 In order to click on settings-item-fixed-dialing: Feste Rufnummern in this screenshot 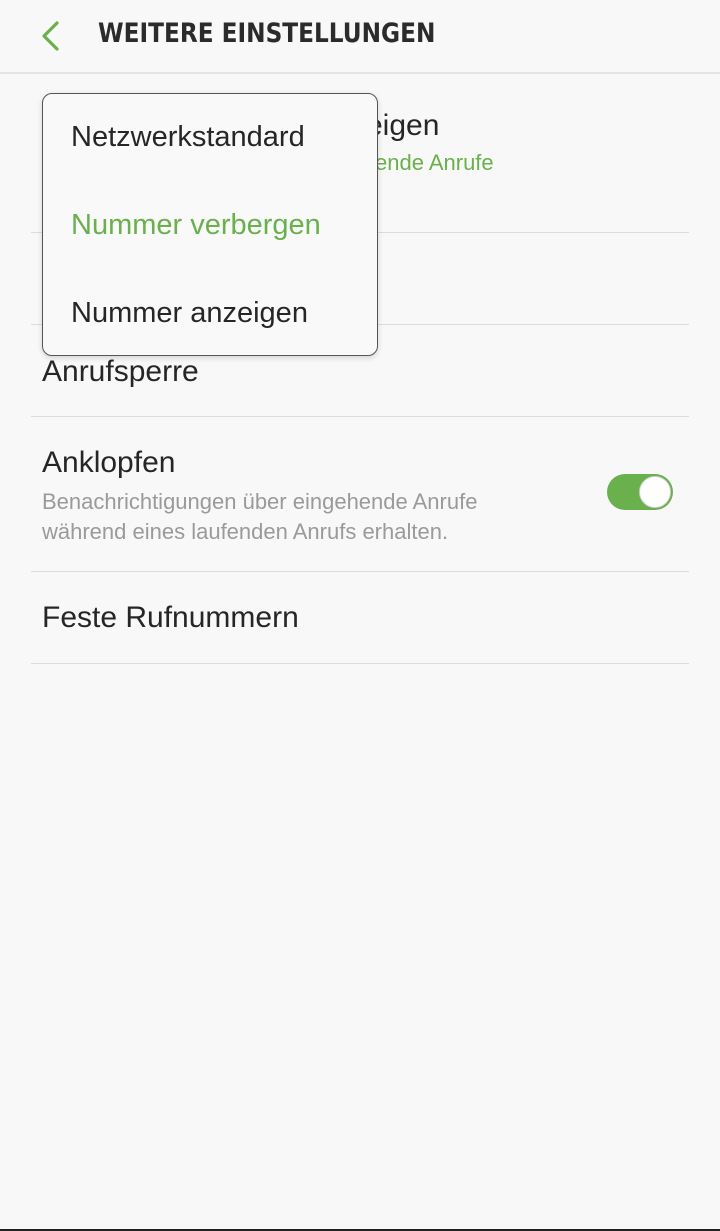, I will do `click(360, 618)`.